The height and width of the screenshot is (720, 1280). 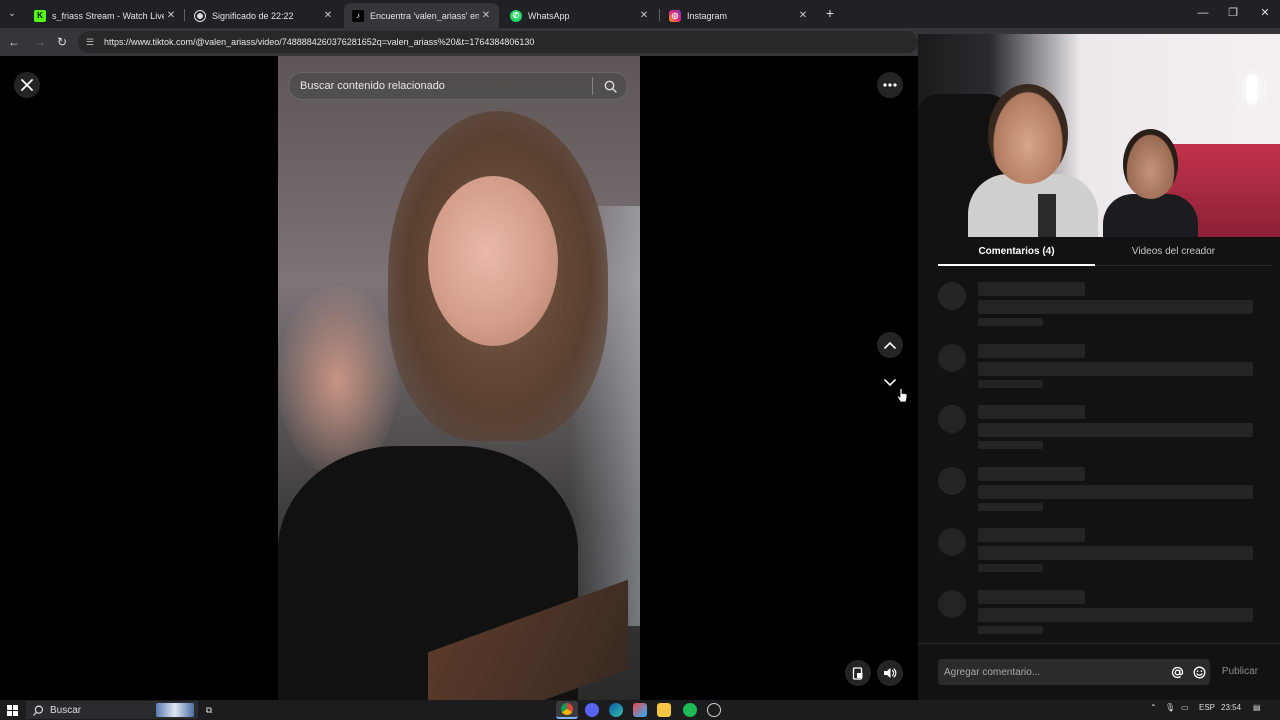 I want to click on close-video-button, so click(x=27, y=85).